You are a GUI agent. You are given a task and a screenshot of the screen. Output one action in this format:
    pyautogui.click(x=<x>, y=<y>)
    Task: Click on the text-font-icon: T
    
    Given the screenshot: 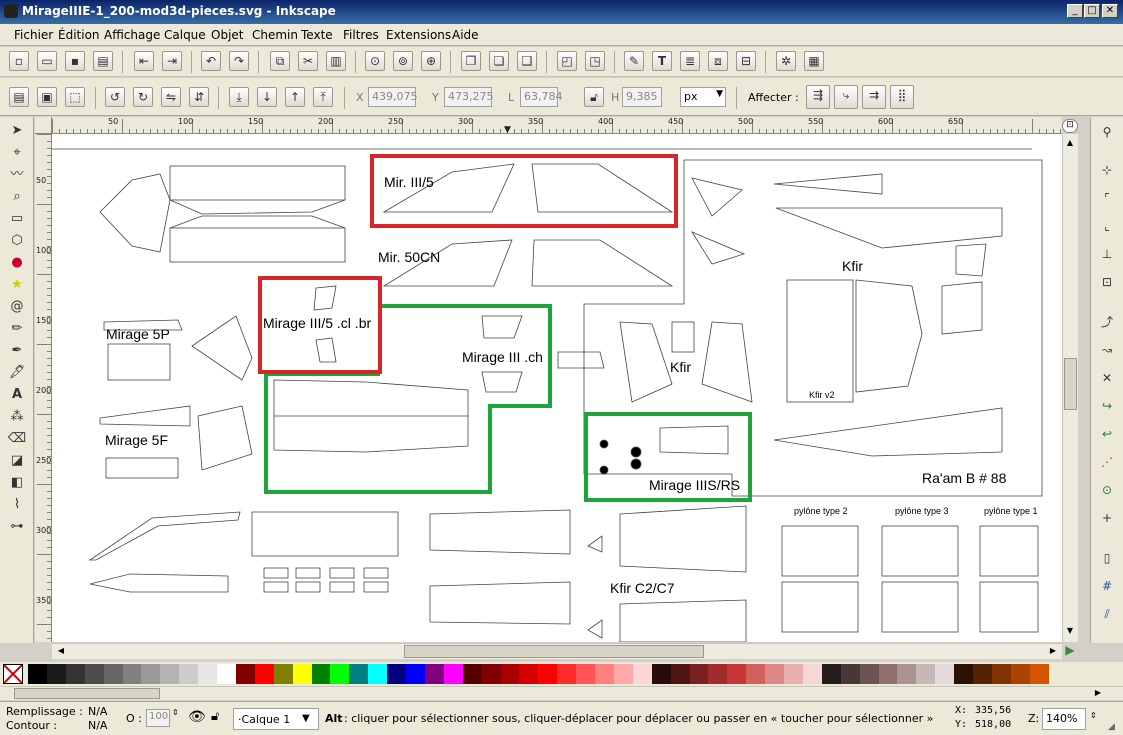 What is the action you would take?
    pyautogui.click(x=662, y=61)
    